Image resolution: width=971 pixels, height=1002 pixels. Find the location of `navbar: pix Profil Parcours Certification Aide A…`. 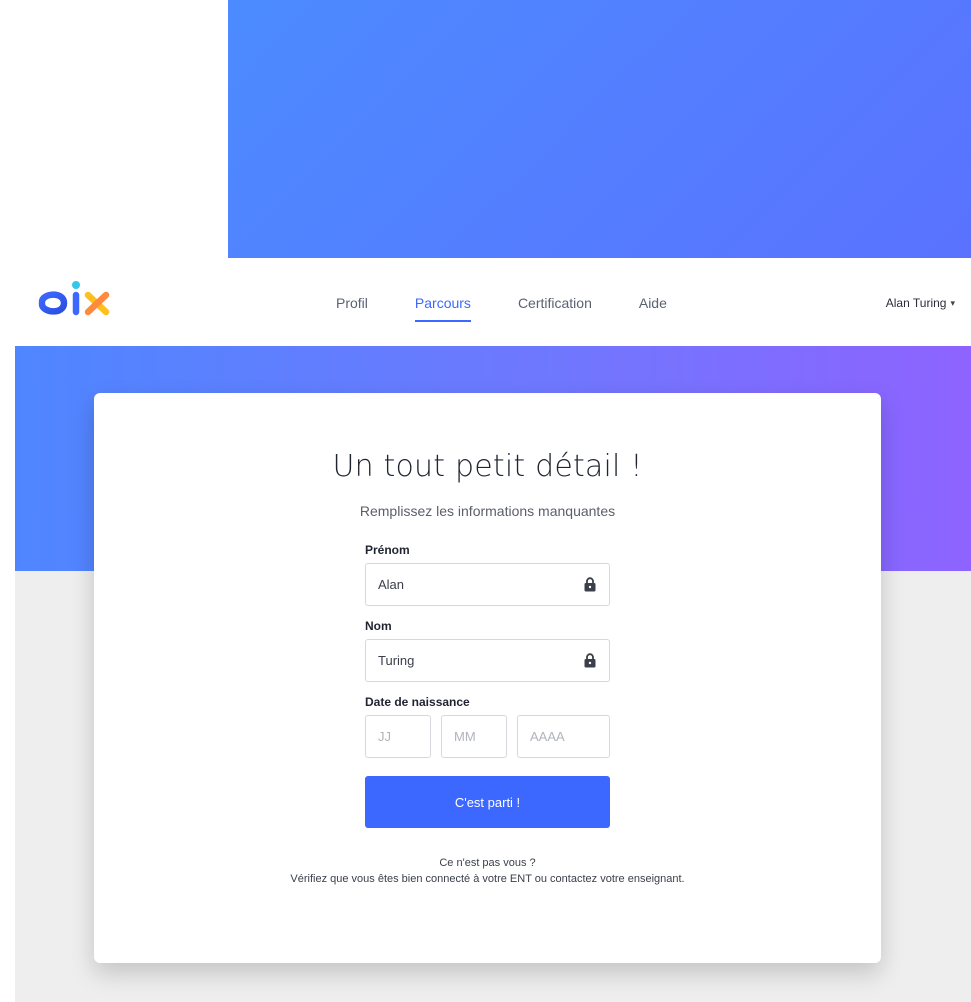

navbar: pix Profil Parcours Certification Aide A… is located at coordinates (485, 302).